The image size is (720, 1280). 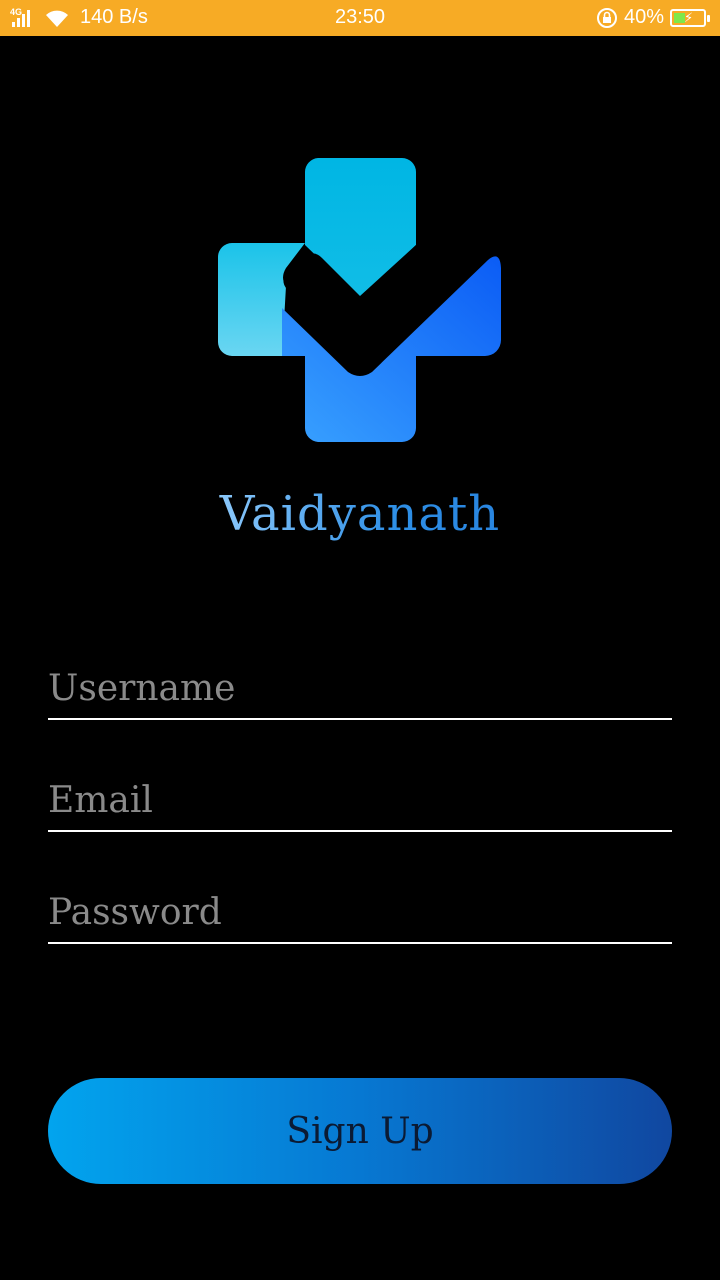 What do you see at coordinates (360, 514) in the screenshot?
I see `app-title: Vaidyanath` at bounding box center [360, 514].